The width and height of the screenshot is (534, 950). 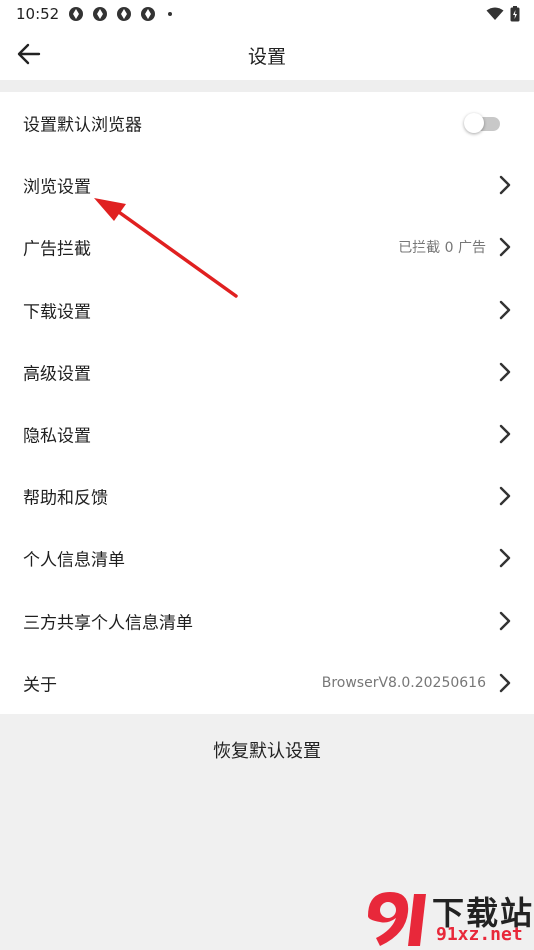 I want to click on status-time: 10:52, so click(x=38, y=14).